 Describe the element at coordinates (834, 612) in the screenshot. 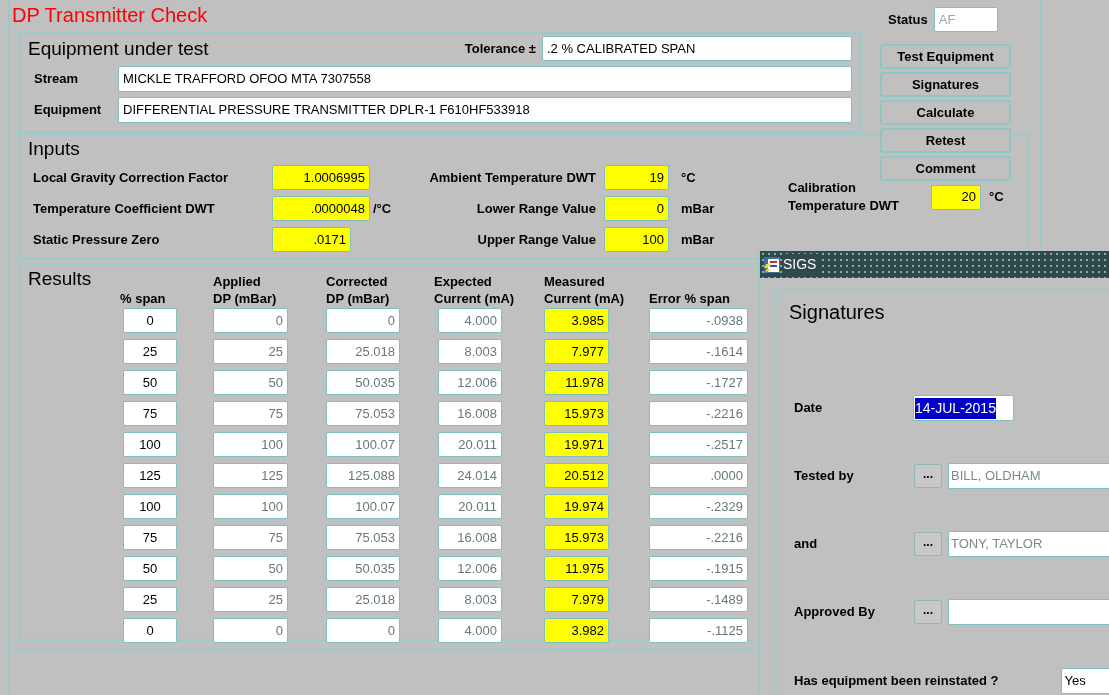

I see `field-label: Approved By` at that location.